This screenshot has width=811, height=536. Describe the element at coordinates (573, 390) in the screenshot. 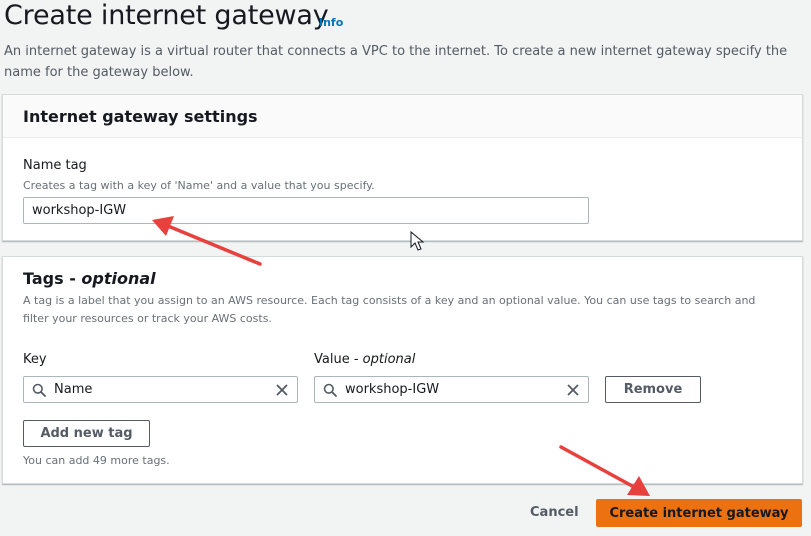

I see `clear-value-icon` at that location.